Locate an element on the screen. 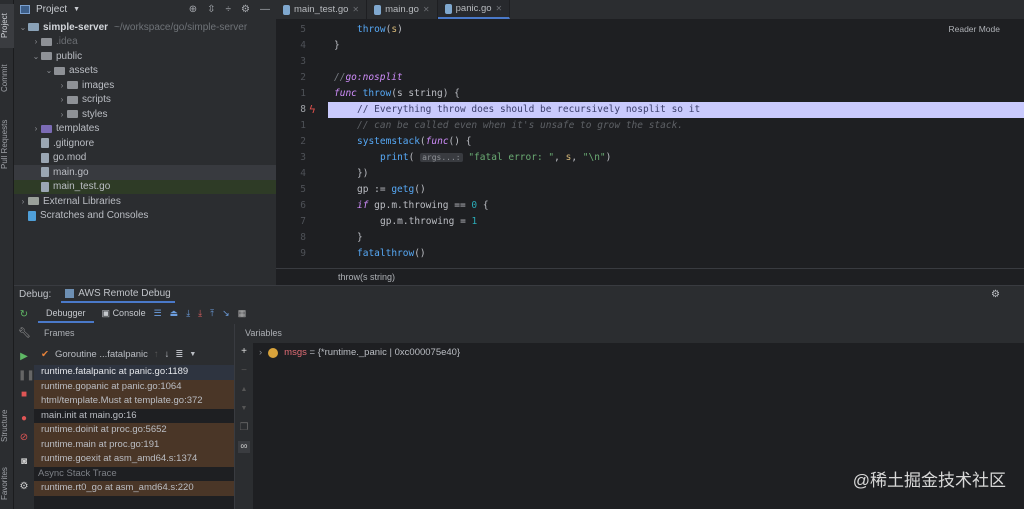 Image resolution: width=1024 pixels, height=509 pixels. tree-item: main_test.go is located at coordinates (145, 186).